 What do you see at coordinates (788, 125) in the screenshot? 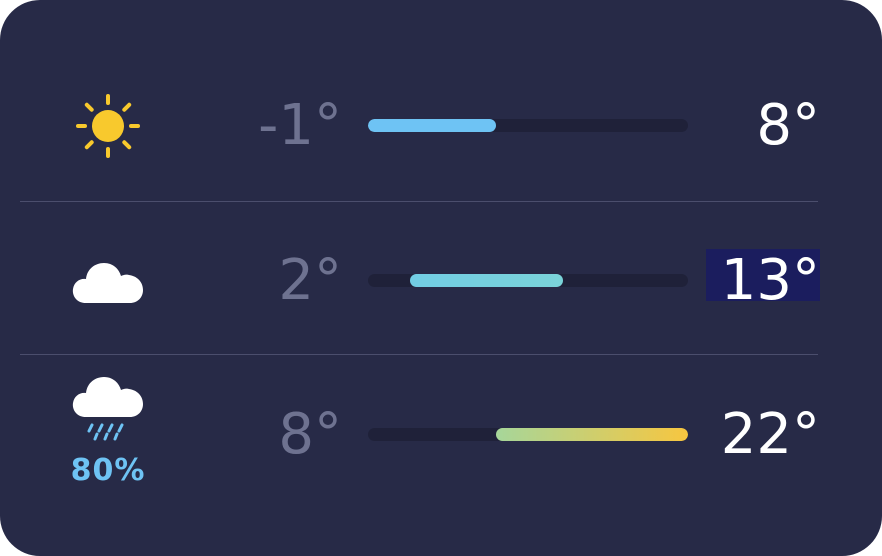
I see `high-temp: 8°` at bounding box center [788, 125].